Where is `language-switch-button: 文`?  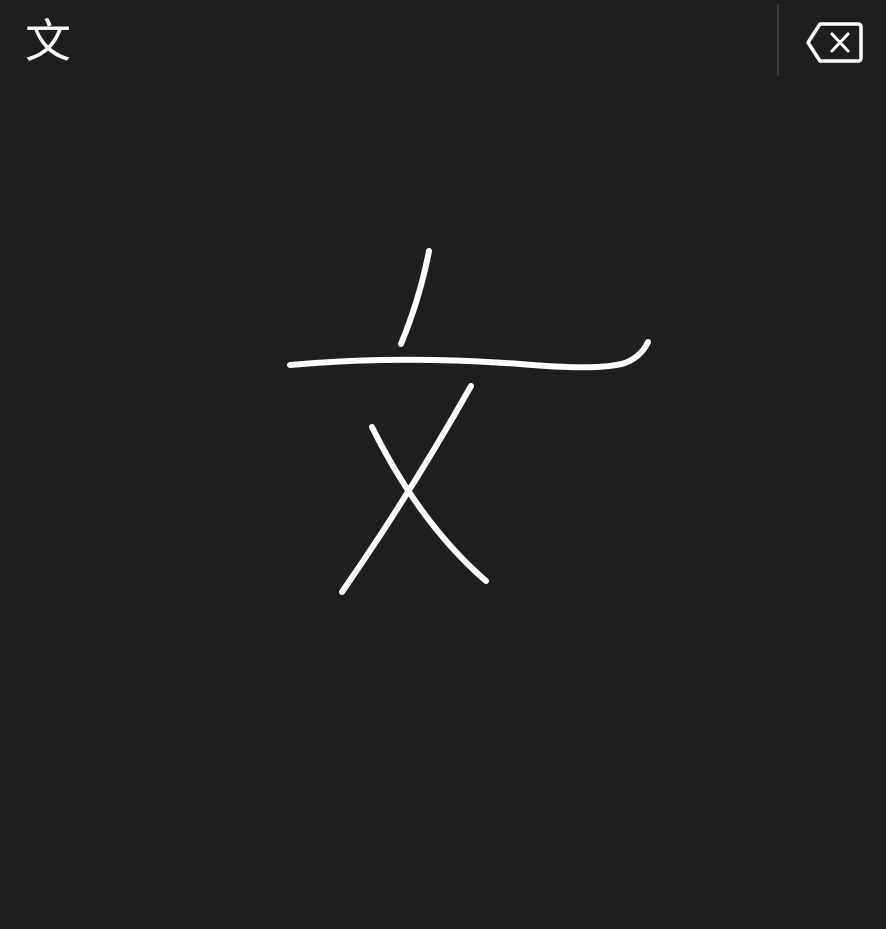 language-switch-button: 文 is located at coordinates (48, 41).